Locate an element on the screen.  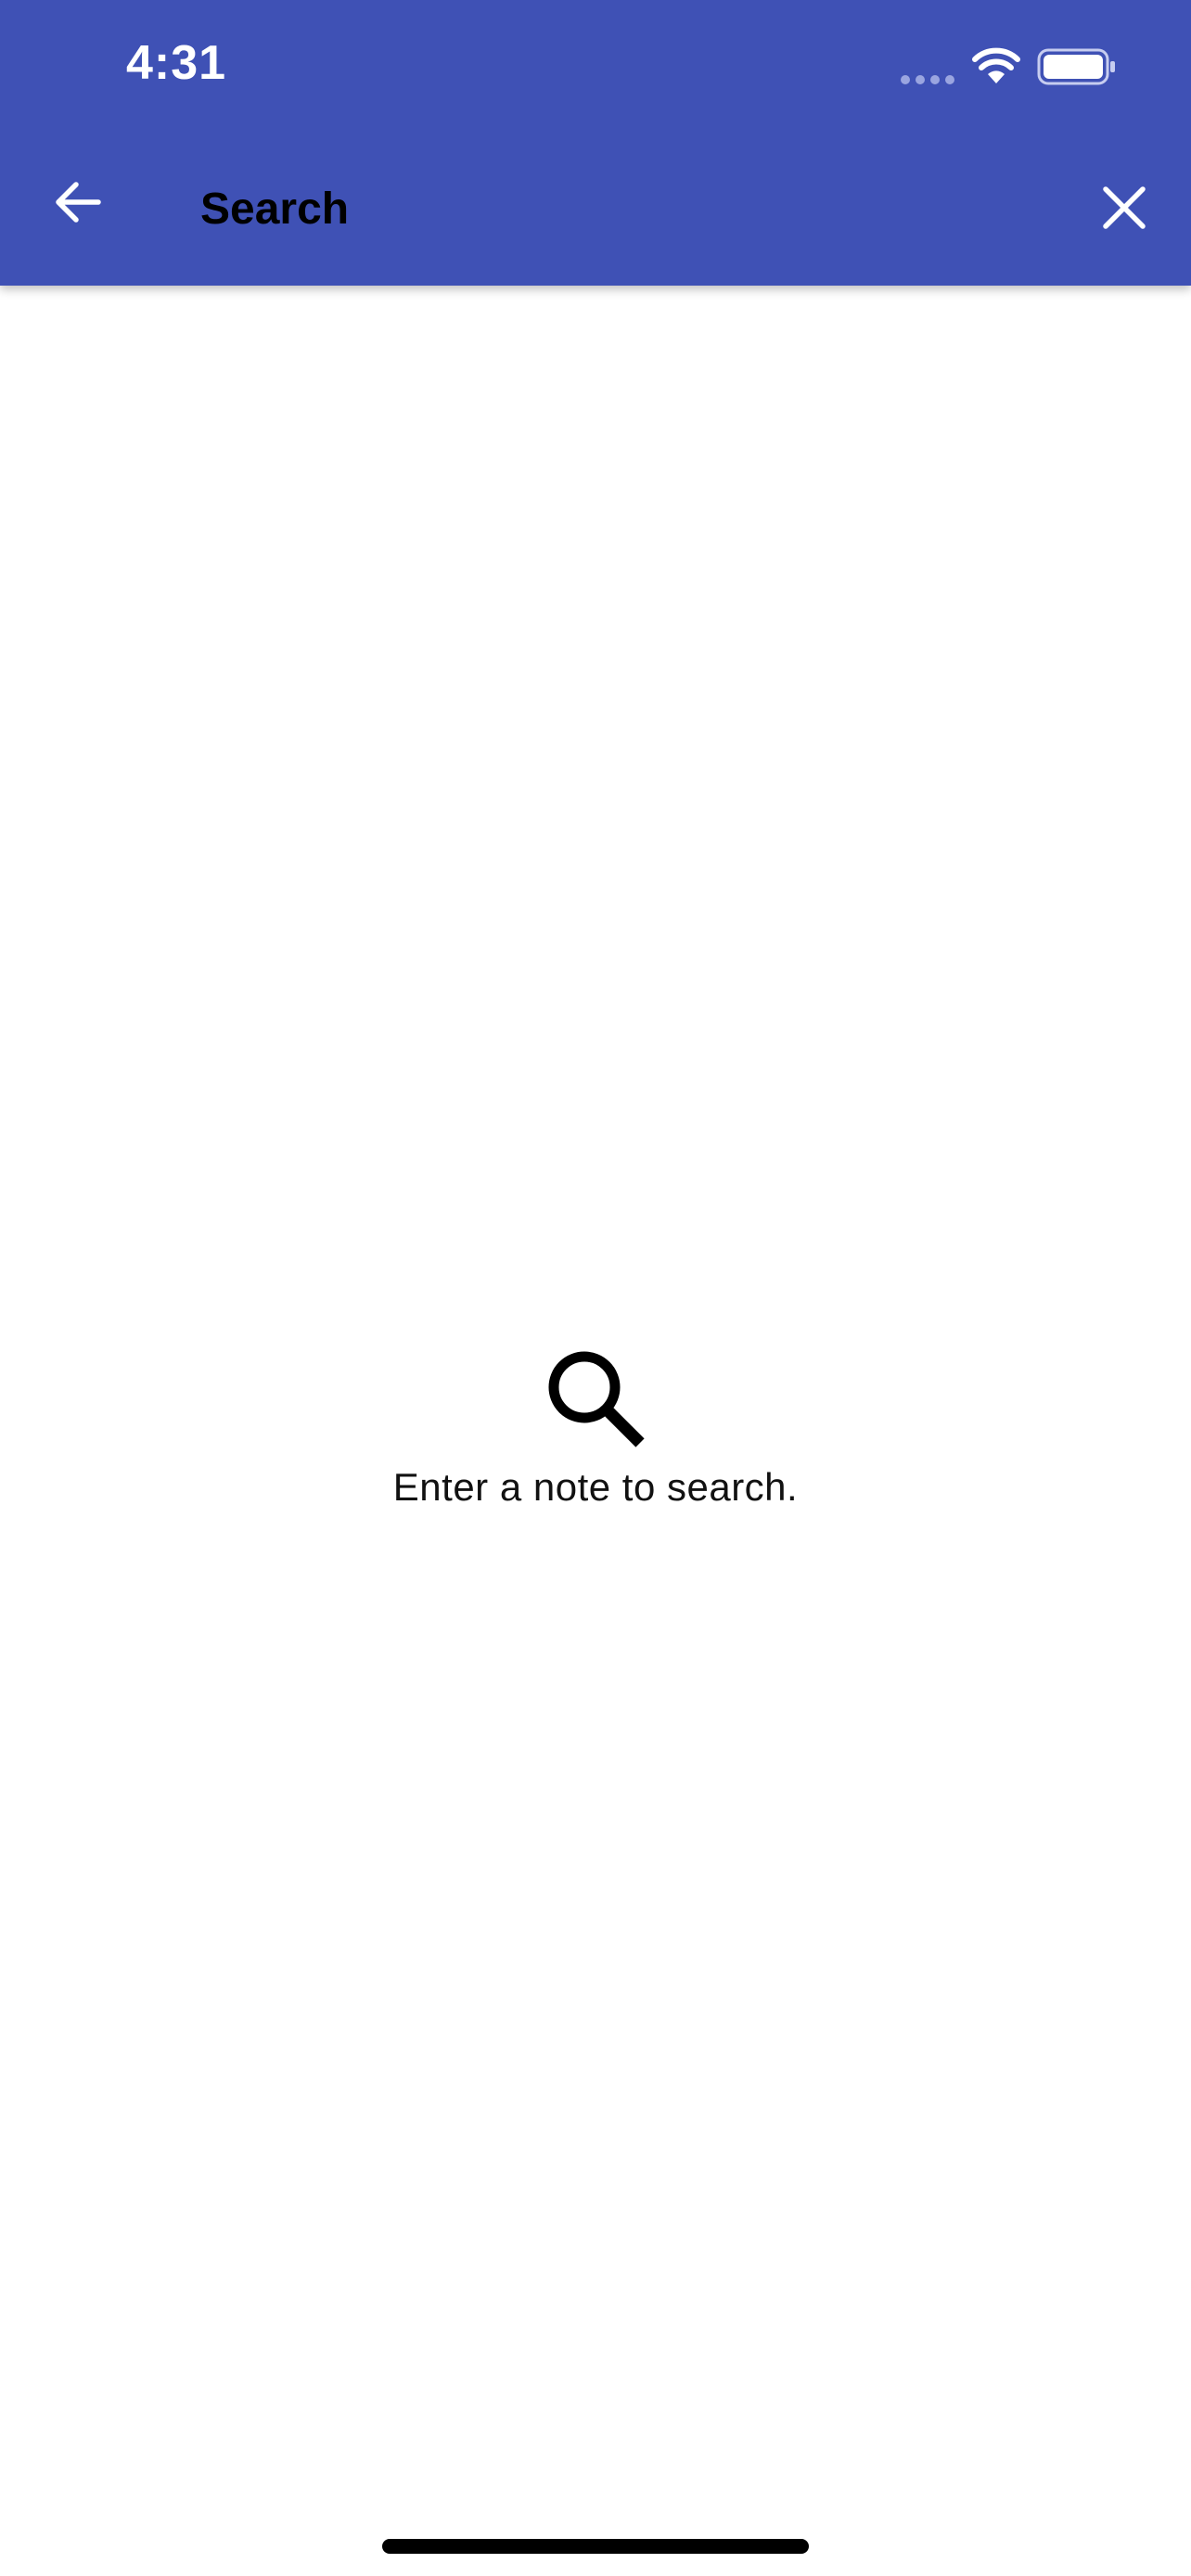
app-bar: 4:31 Search is located at coordinates (595, 143).